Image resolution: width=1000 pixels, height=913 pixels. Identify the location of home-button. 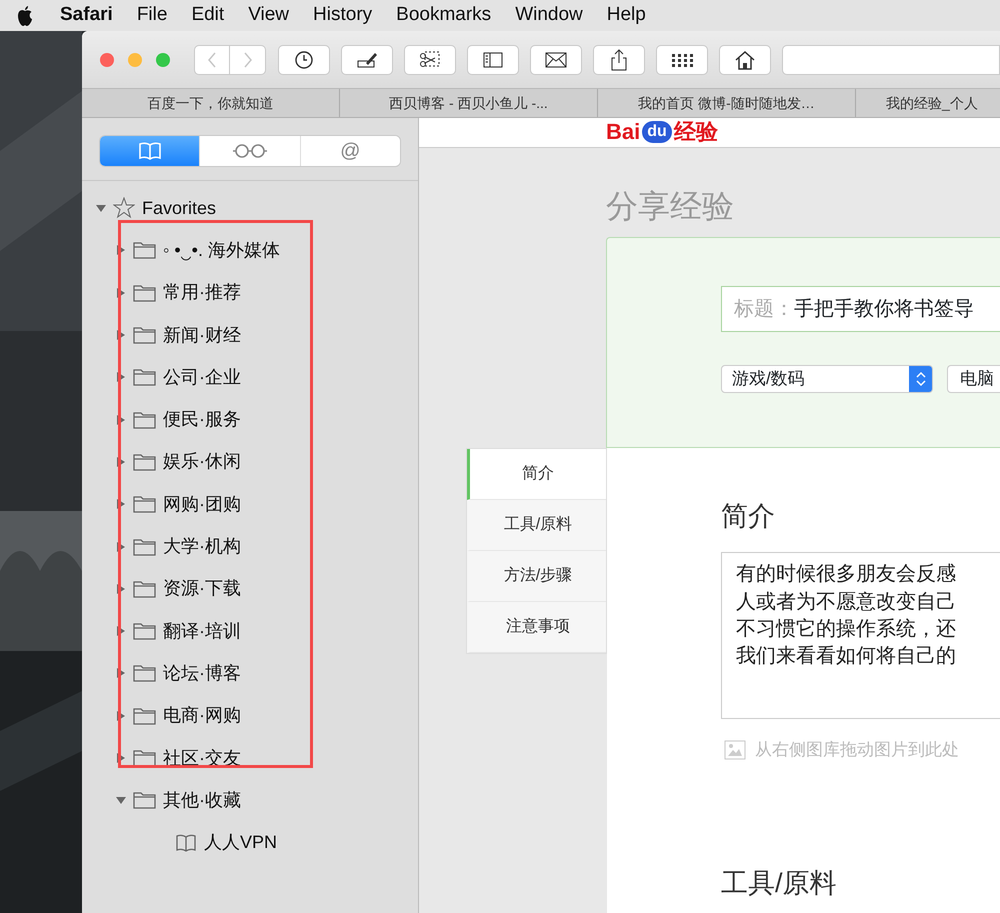
(745, 59).